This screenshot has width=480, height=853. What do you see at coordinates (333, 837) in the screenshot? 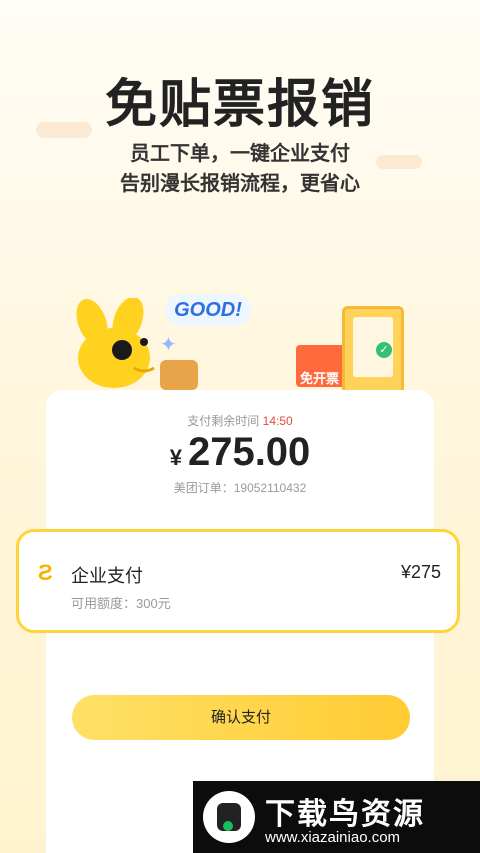
I see `watermark-url: www.xiazainiao.com` at bounding box center [333, 837].